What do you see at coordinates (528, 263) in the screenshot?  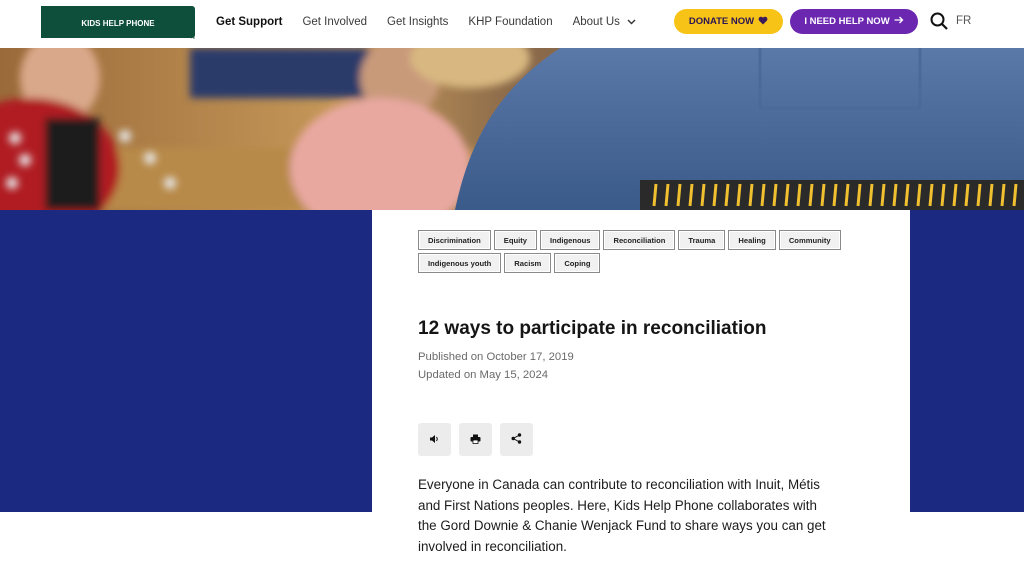 I see `tag-racism: Racism` at bounding box center [528, 263].